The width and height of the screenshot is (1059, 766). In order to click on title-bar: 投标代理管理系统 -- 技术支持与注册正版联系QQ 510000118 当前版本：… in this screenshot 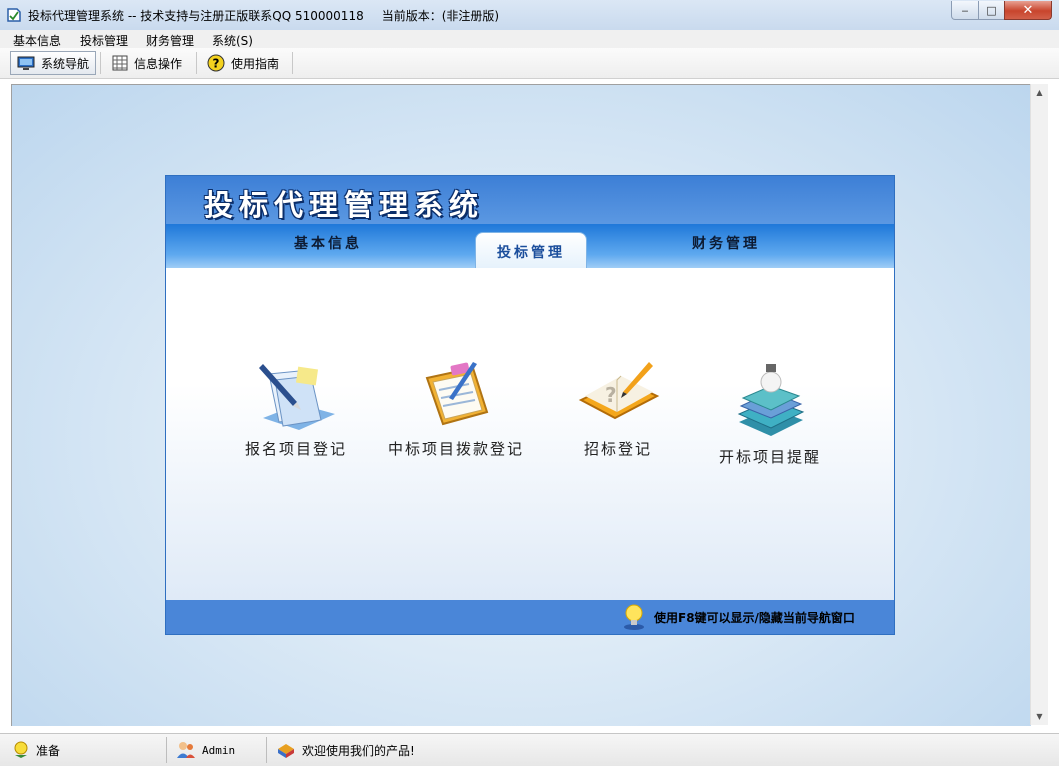, I will do `click(529, 15)`.